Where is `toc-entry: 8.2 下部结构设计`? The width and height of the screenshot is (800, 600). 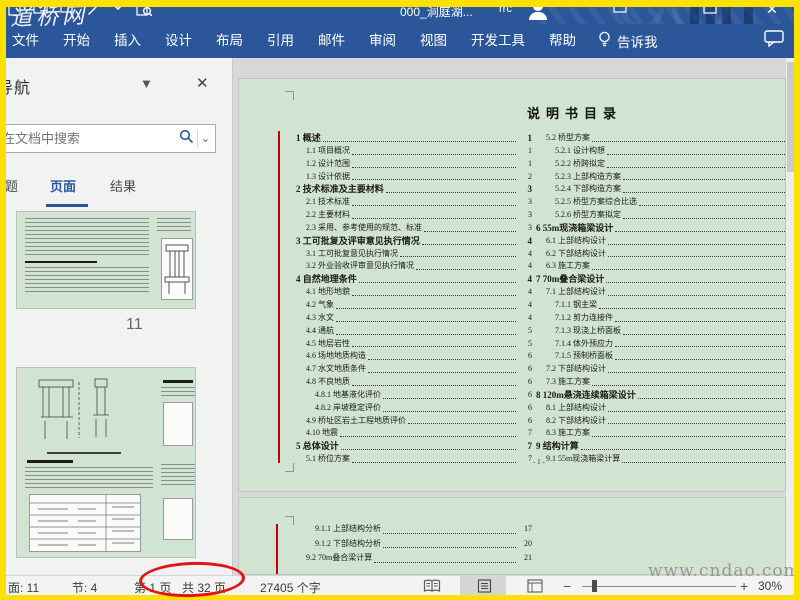
toc-entry: 8.2 下部结构设计 is located at coordinates (660, 421).